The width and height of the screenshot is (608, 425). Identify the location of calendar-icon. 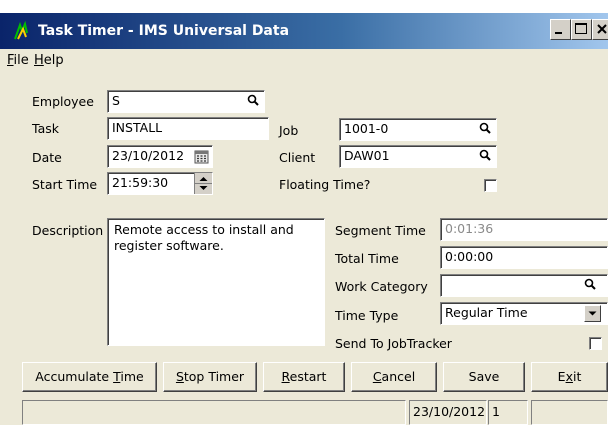
(202, 157).